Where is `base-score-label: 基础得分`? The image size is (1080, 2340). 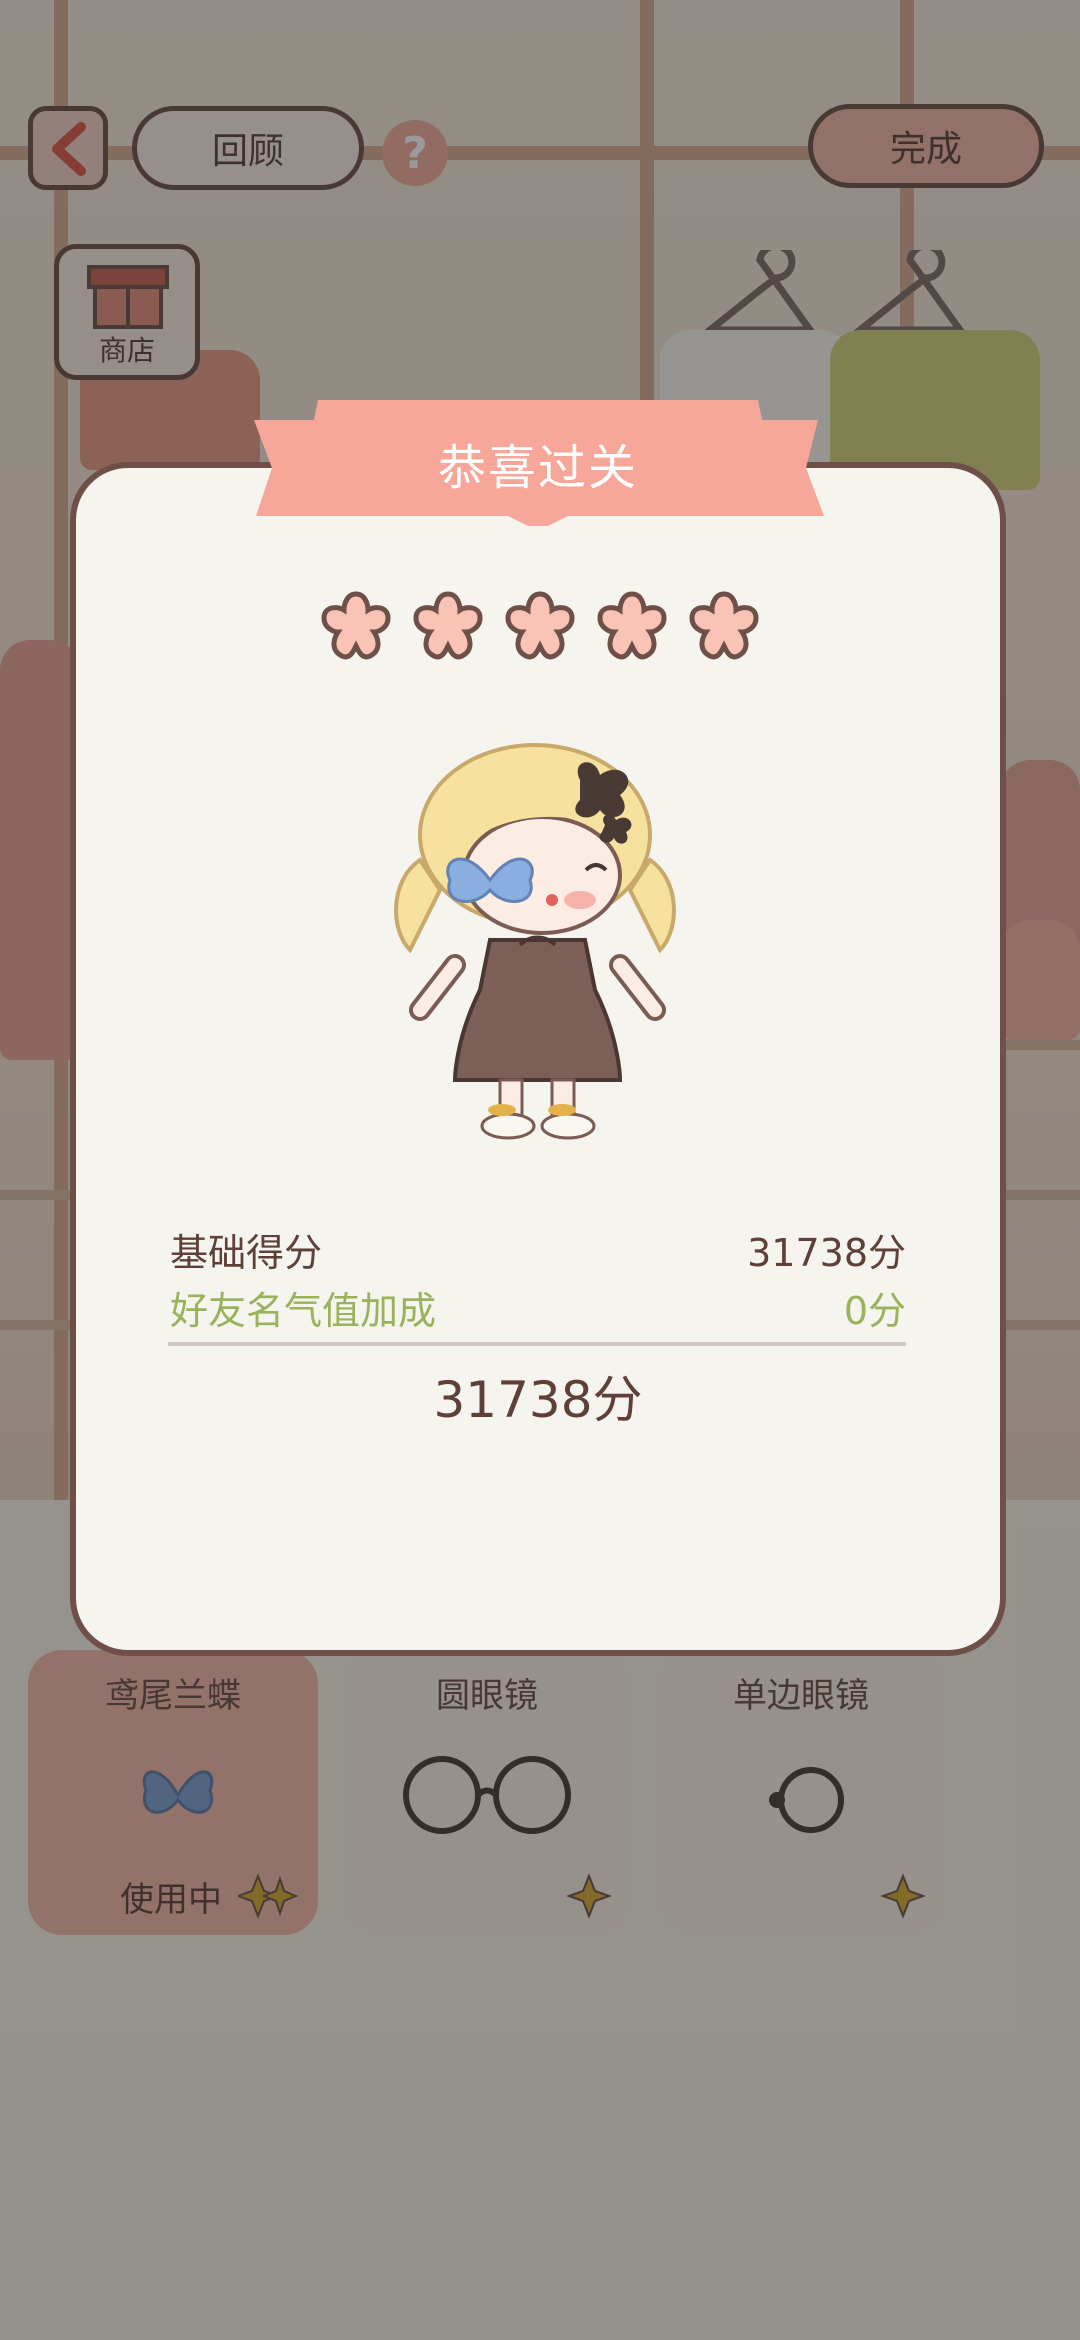
base-score-label: 基础得分 is located at coordinates (246, 1253).